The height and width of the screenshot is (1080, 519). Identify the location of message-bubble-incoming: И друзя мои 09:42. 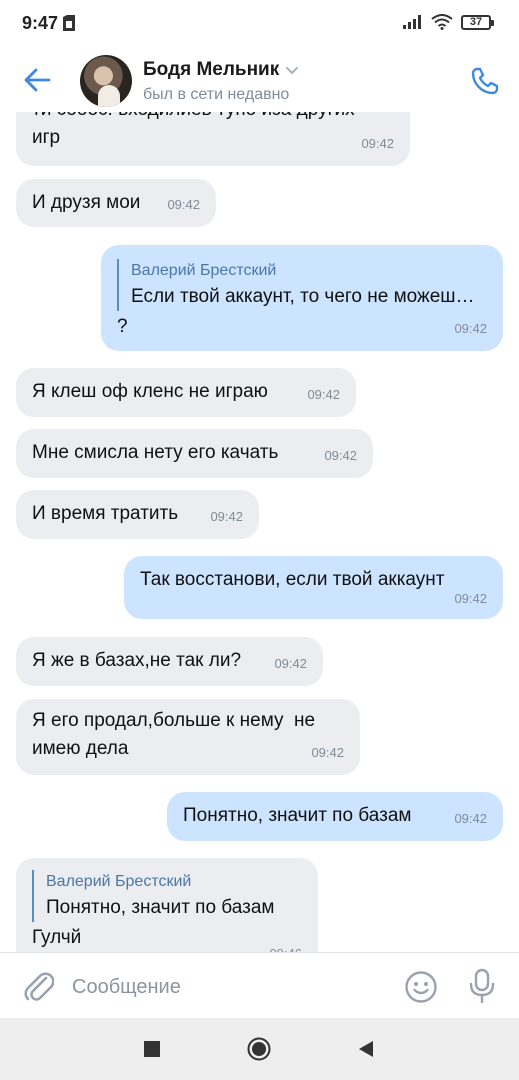
(116, 203).